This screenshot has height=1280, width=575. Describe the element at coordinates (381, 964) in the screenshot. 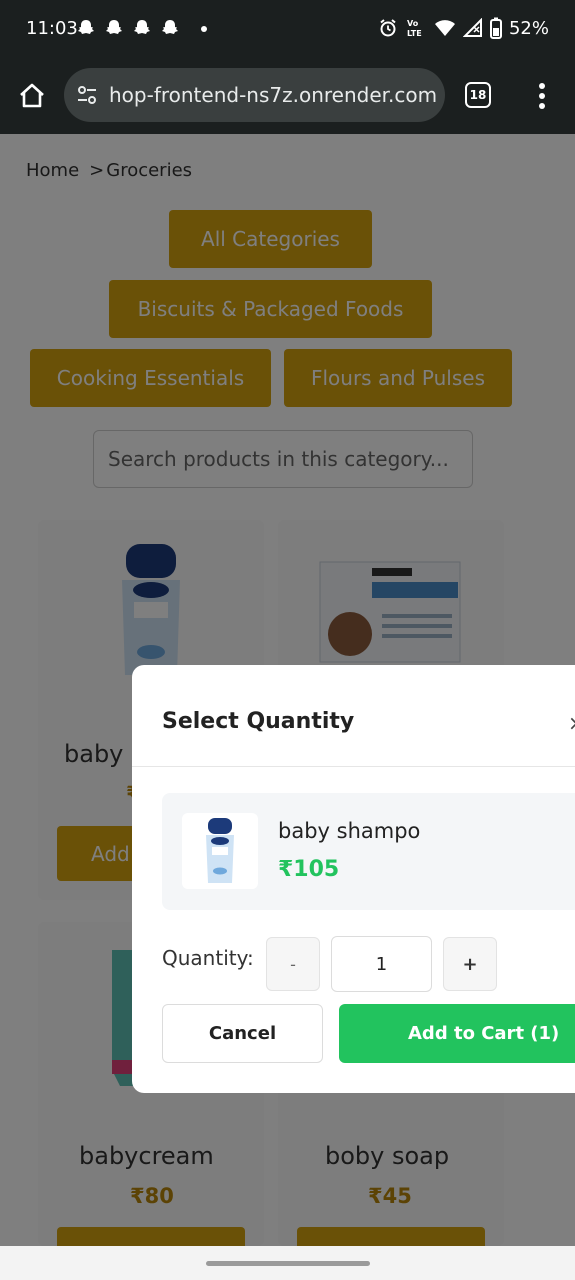

I see `quantity-input` at that location.